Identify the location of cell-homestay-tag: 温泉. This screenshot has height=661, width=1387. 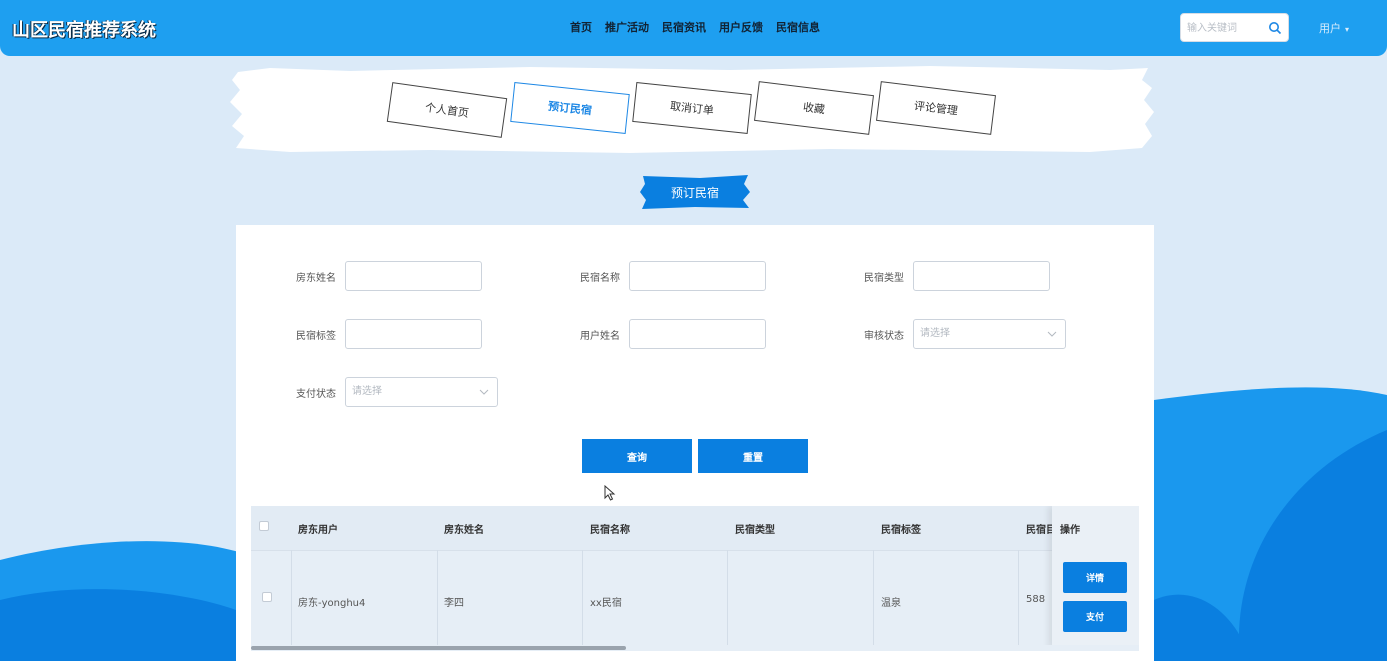
(891, 603).